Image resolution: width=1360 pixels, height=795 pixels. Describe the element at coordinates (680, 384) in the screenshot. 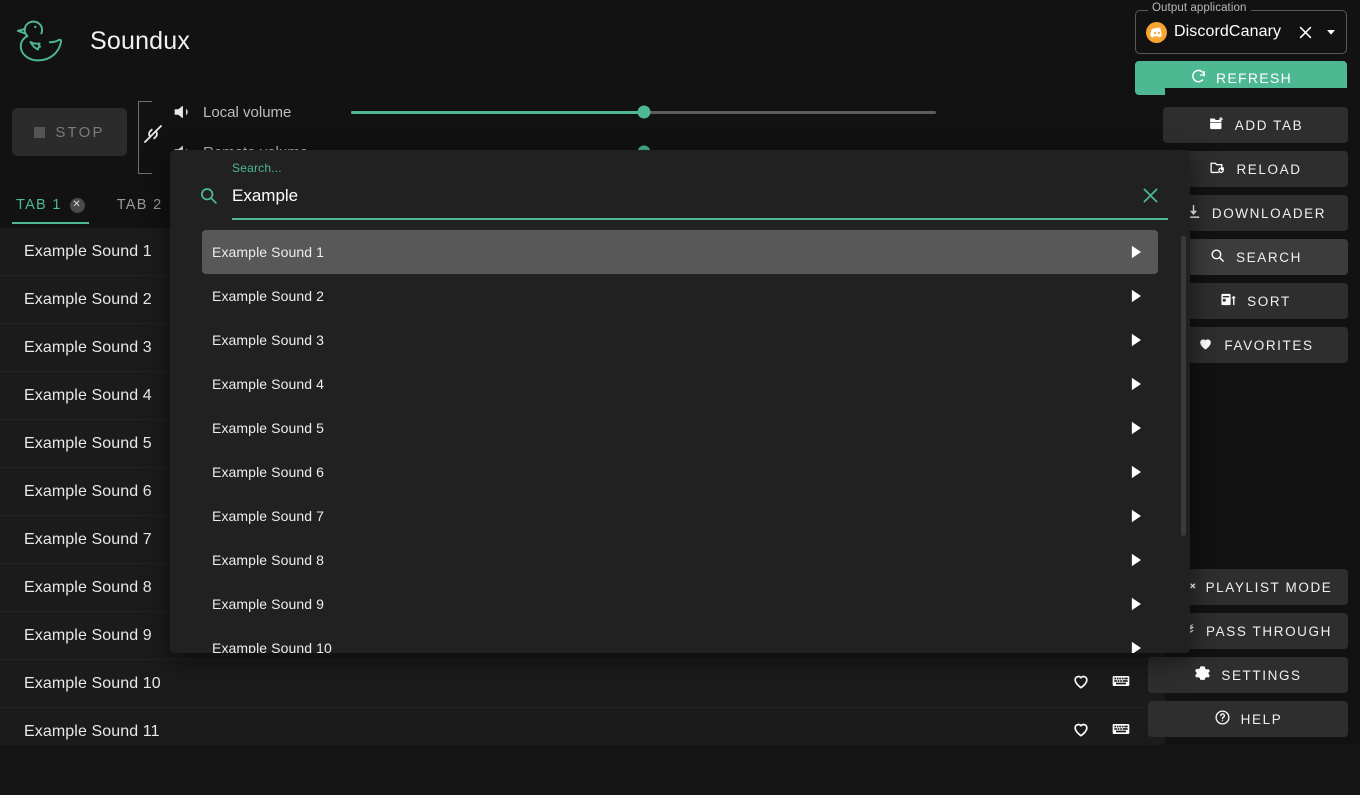

I see `search-result-row: Example Sound 4` at that location.